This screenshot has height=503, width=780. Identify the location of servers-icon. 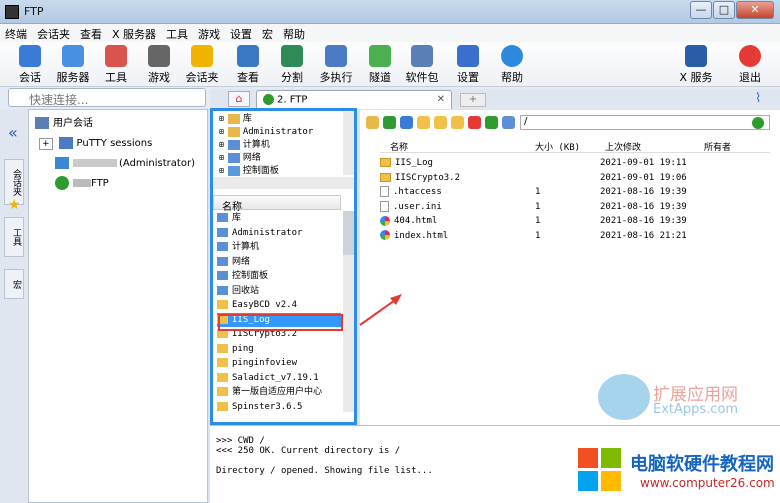
(73, 56).